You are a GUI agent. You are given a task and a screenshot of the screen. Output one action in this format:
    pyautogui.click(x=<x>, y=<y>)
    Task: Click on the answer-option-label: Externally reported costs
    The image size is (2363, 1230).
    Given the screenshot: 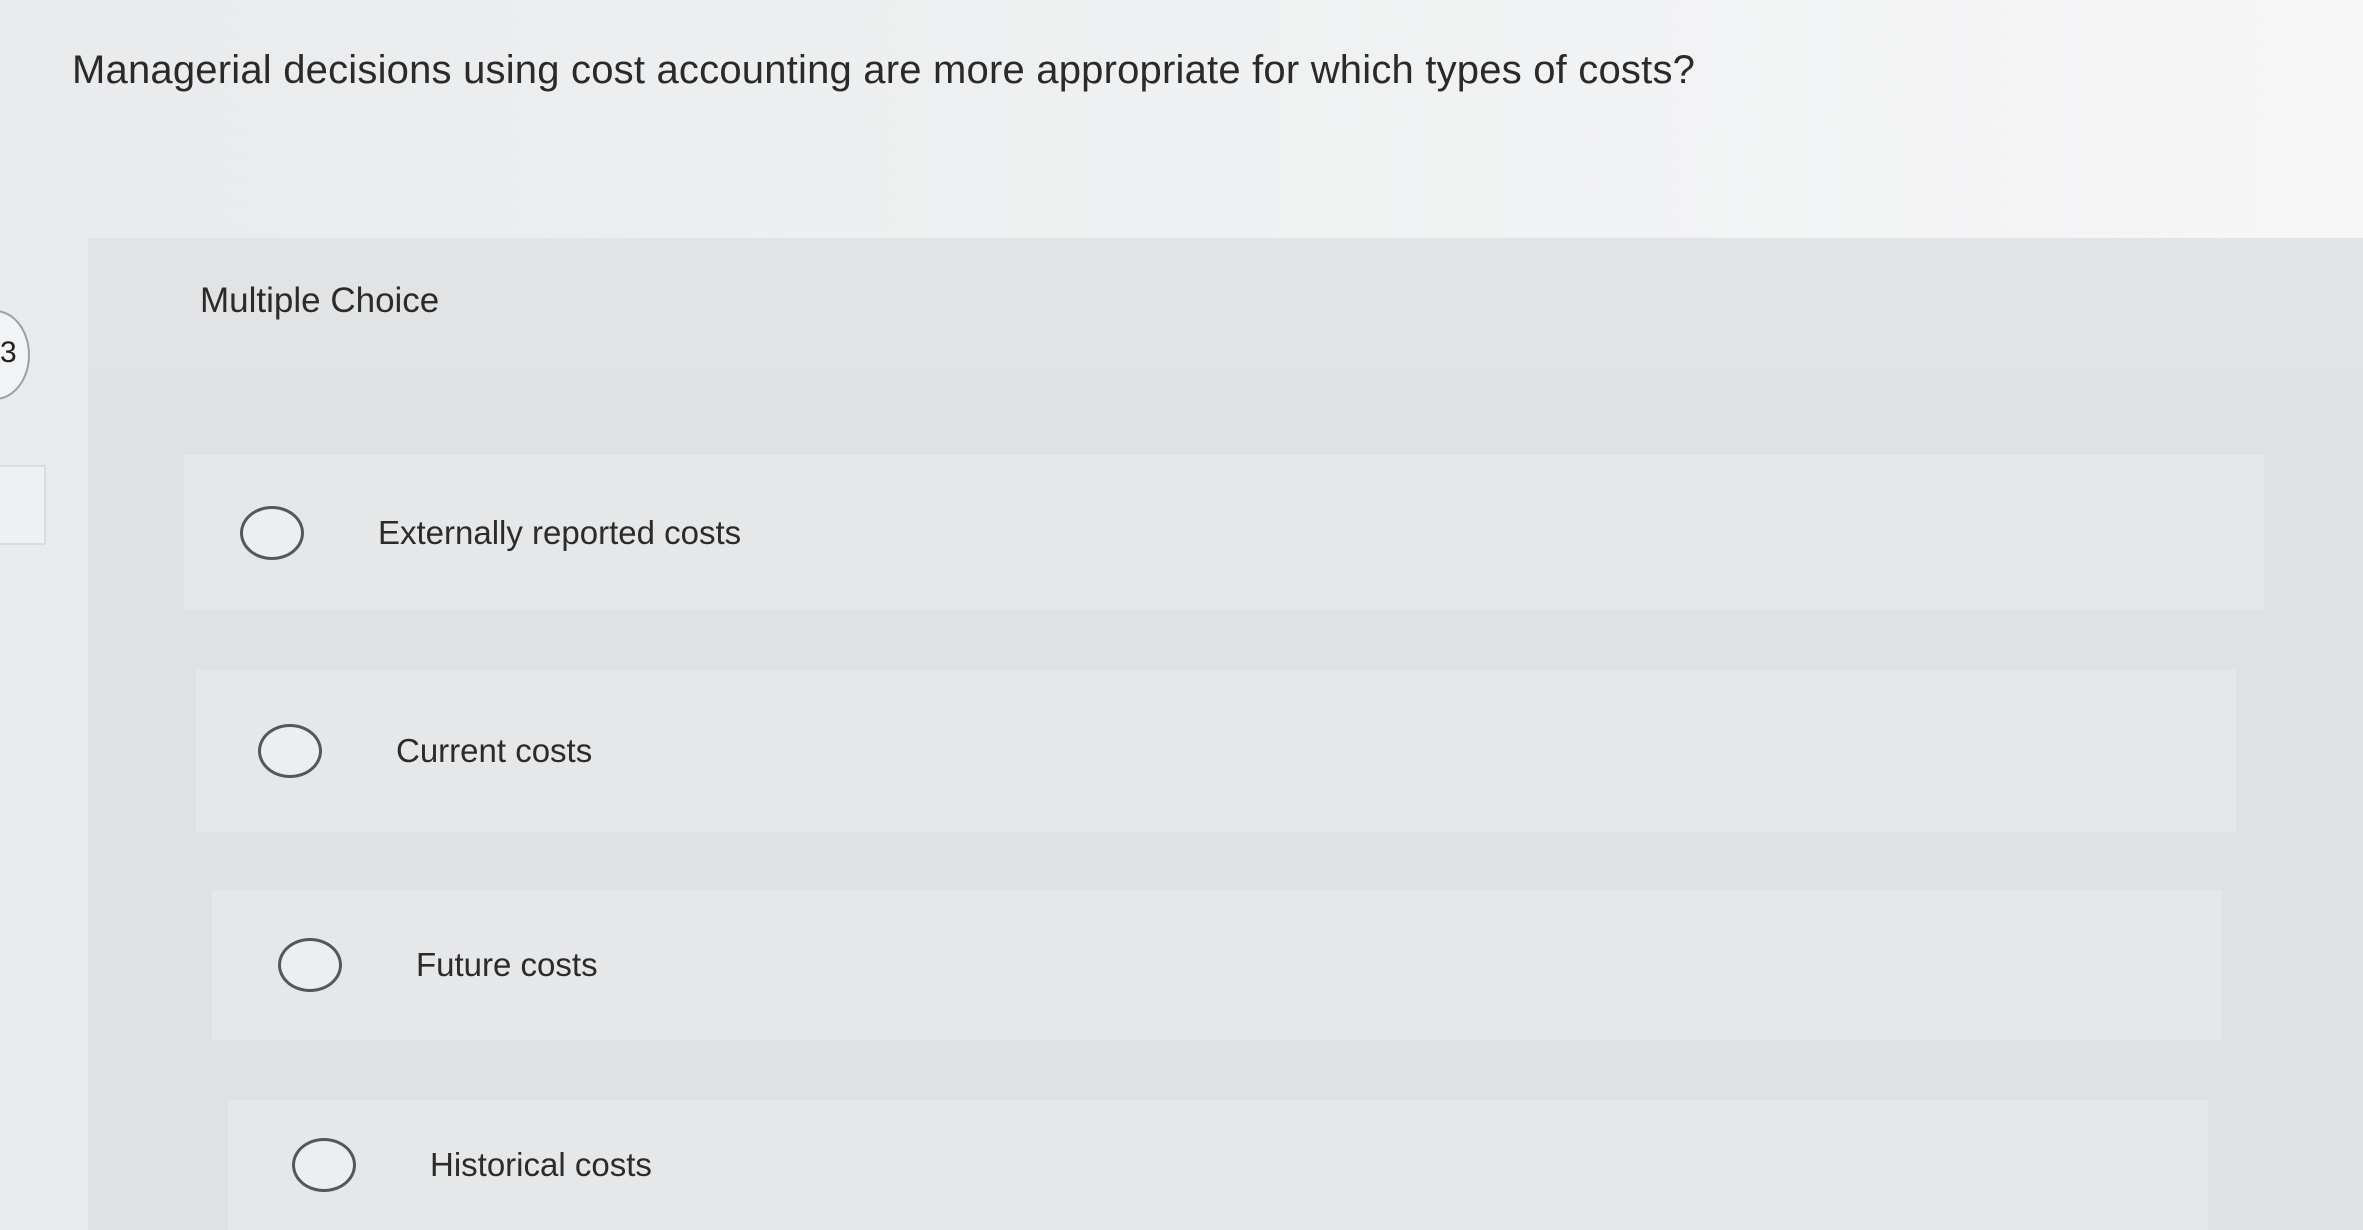 What is the action you would take?
    pyautogui.click(x=560, y=532)
    